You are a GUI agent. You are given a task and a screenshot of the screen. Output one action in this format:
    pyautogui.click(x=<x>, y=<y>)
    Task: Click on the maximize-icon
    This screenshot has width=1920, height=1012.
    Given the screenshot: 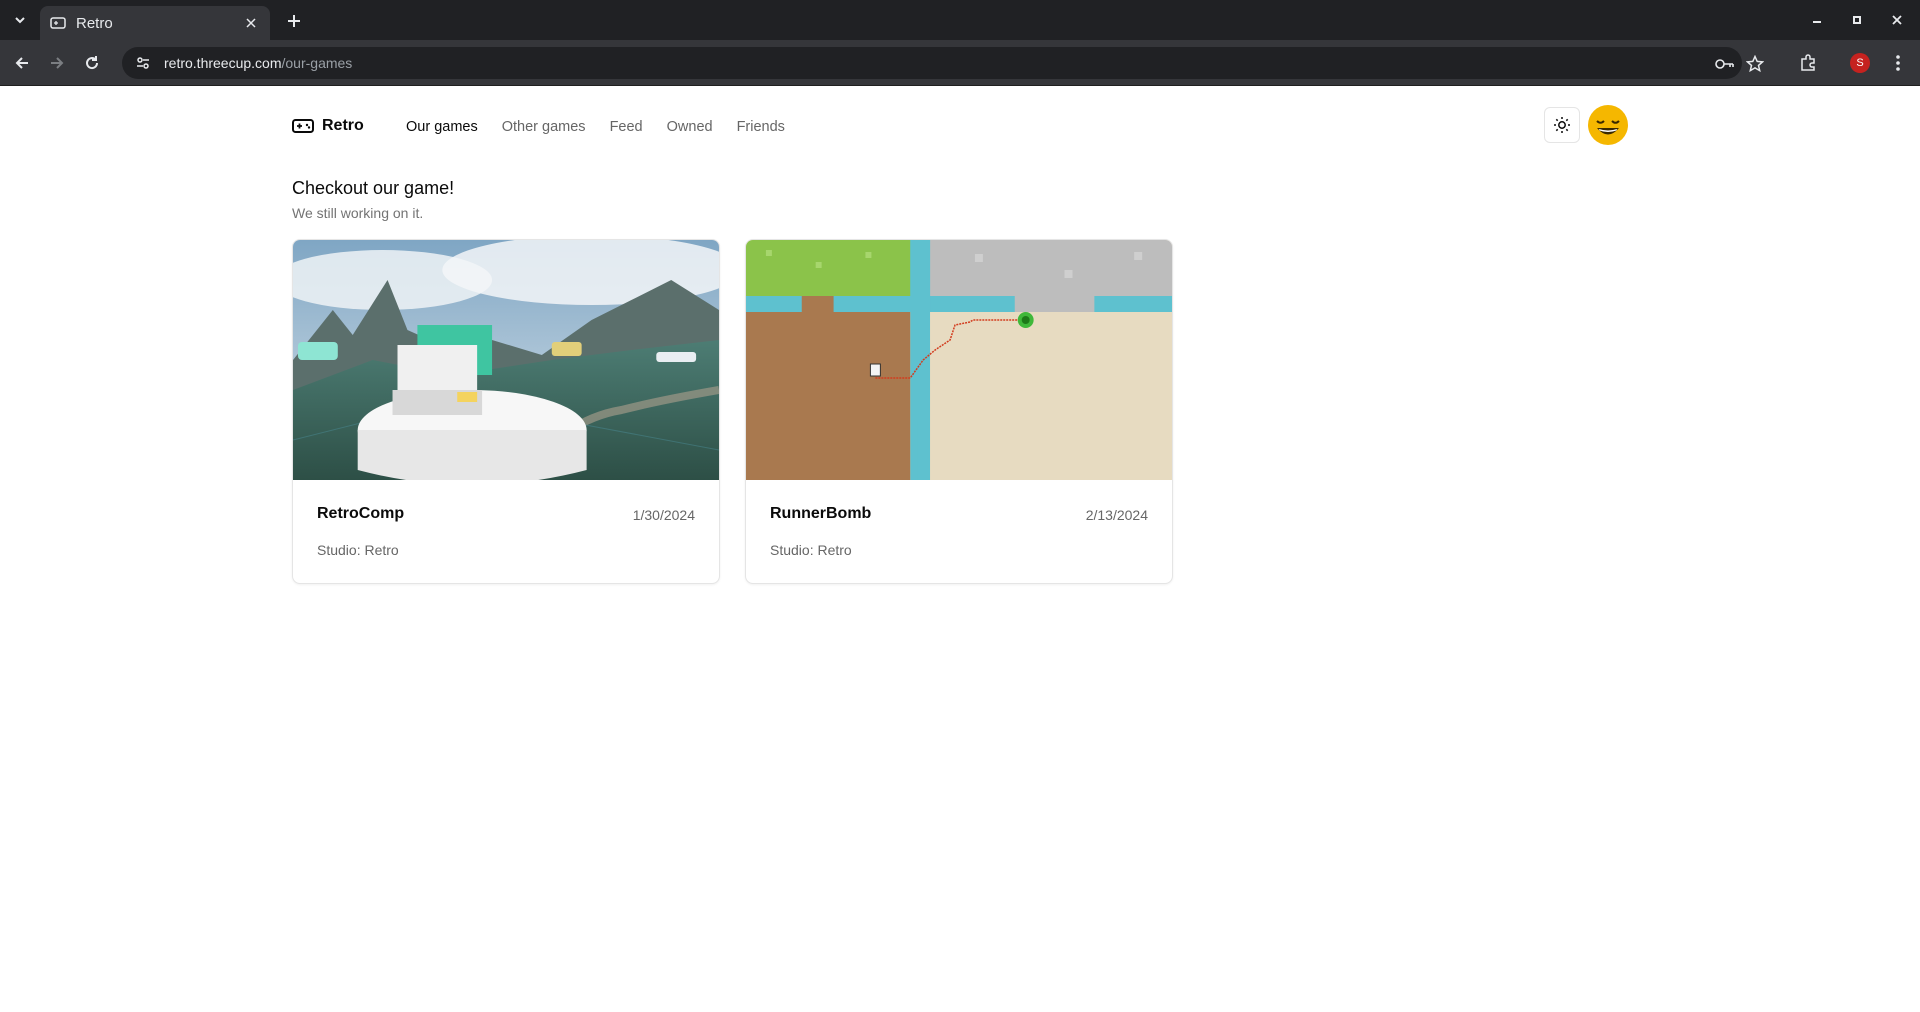 What is the action you would take?
    pyautogui.click(x=1857, y=20)
    